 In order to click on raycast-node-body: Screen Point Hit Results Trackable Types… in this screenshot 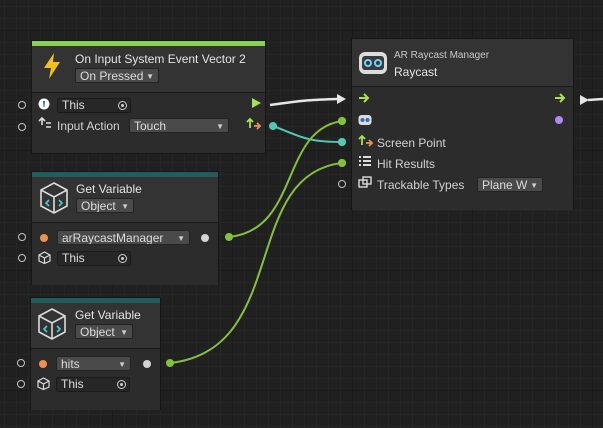, I will do `click(462, 148)`.